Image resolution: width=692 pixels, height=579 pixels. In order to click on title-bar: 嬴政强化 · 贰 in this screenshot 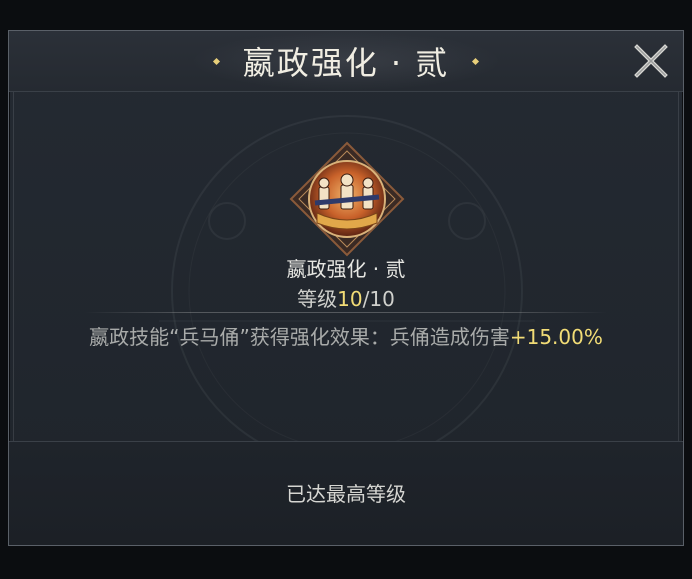, I will do `click(346, 61)`.